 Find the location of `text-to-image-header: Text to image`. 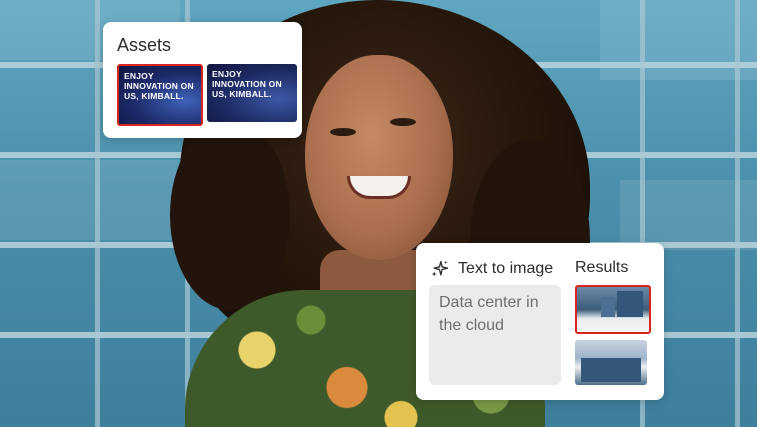

text-to-image-header: Text to image is located at coordinates (491, 269).